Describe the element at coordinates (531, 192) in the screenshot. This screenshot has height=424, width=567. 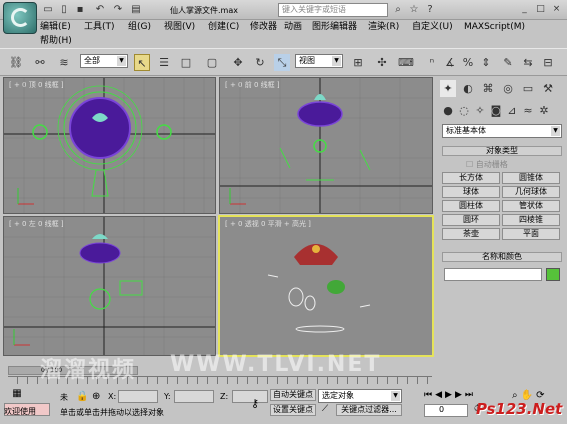
I see `geosphere-button: 几何球体` at that location.